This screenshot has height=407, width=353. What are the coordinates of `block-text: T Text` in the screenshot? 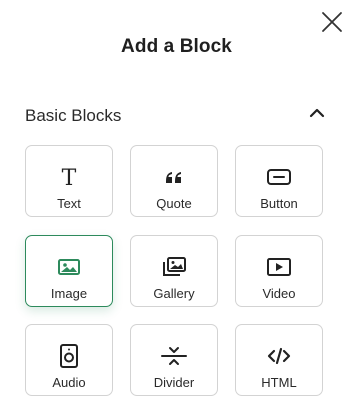 It's located at (69, 181).